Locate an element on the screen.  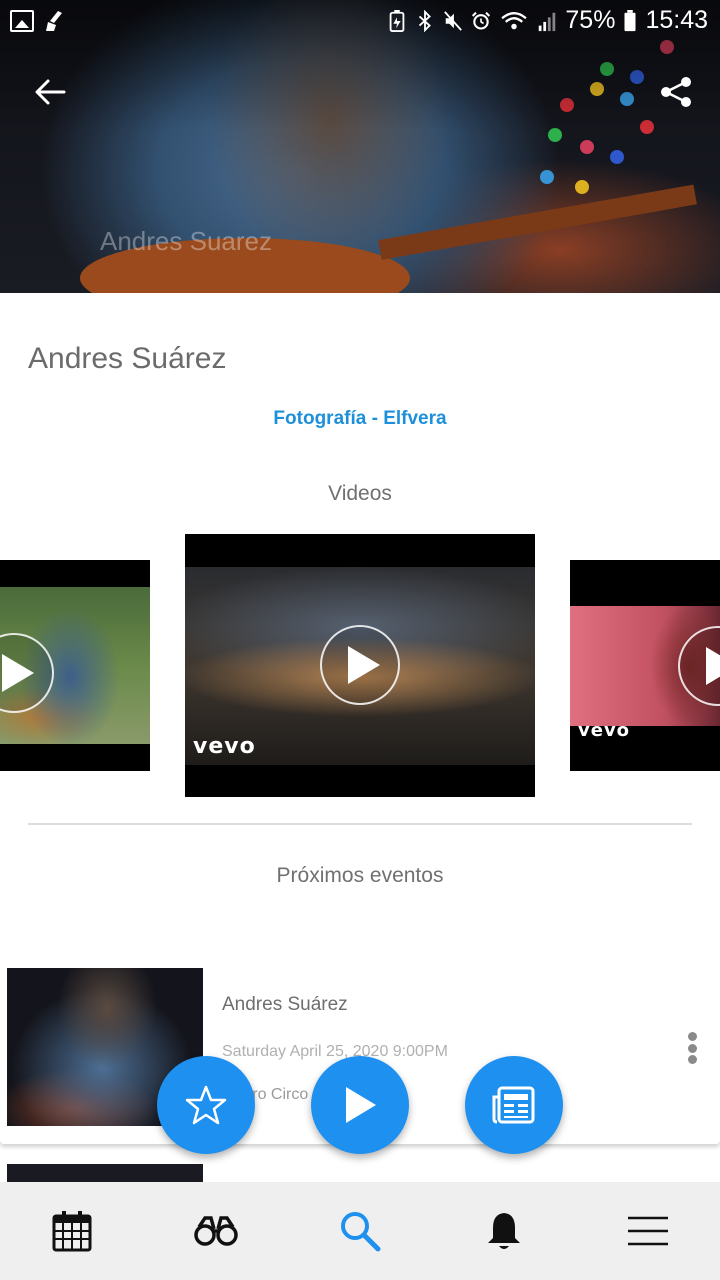
share-button is located at coordinates (676, 92).